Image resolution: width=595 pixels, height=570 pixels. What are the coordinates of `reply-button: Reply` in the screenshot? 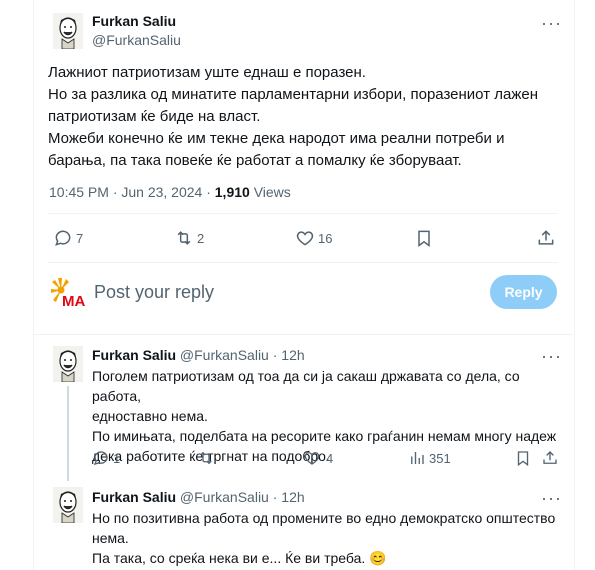 It's located at (523, 292).